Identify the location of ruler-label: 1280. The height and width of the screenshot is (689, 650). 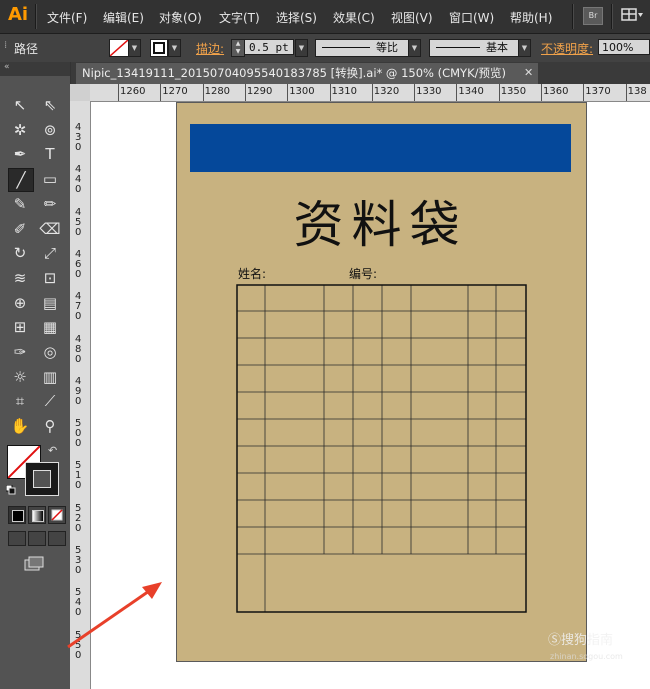
(217, 91).